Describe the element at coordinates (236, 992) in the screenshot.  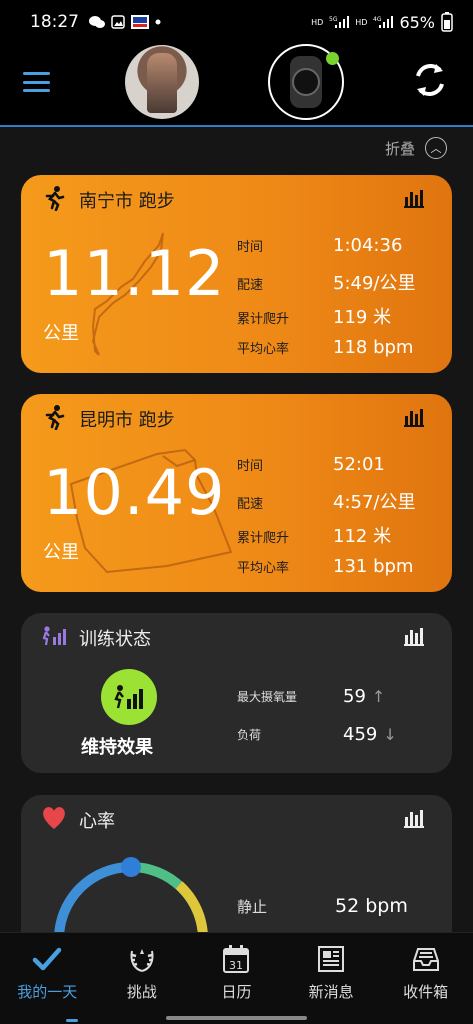
I see `tab-label: 日历` at that location.